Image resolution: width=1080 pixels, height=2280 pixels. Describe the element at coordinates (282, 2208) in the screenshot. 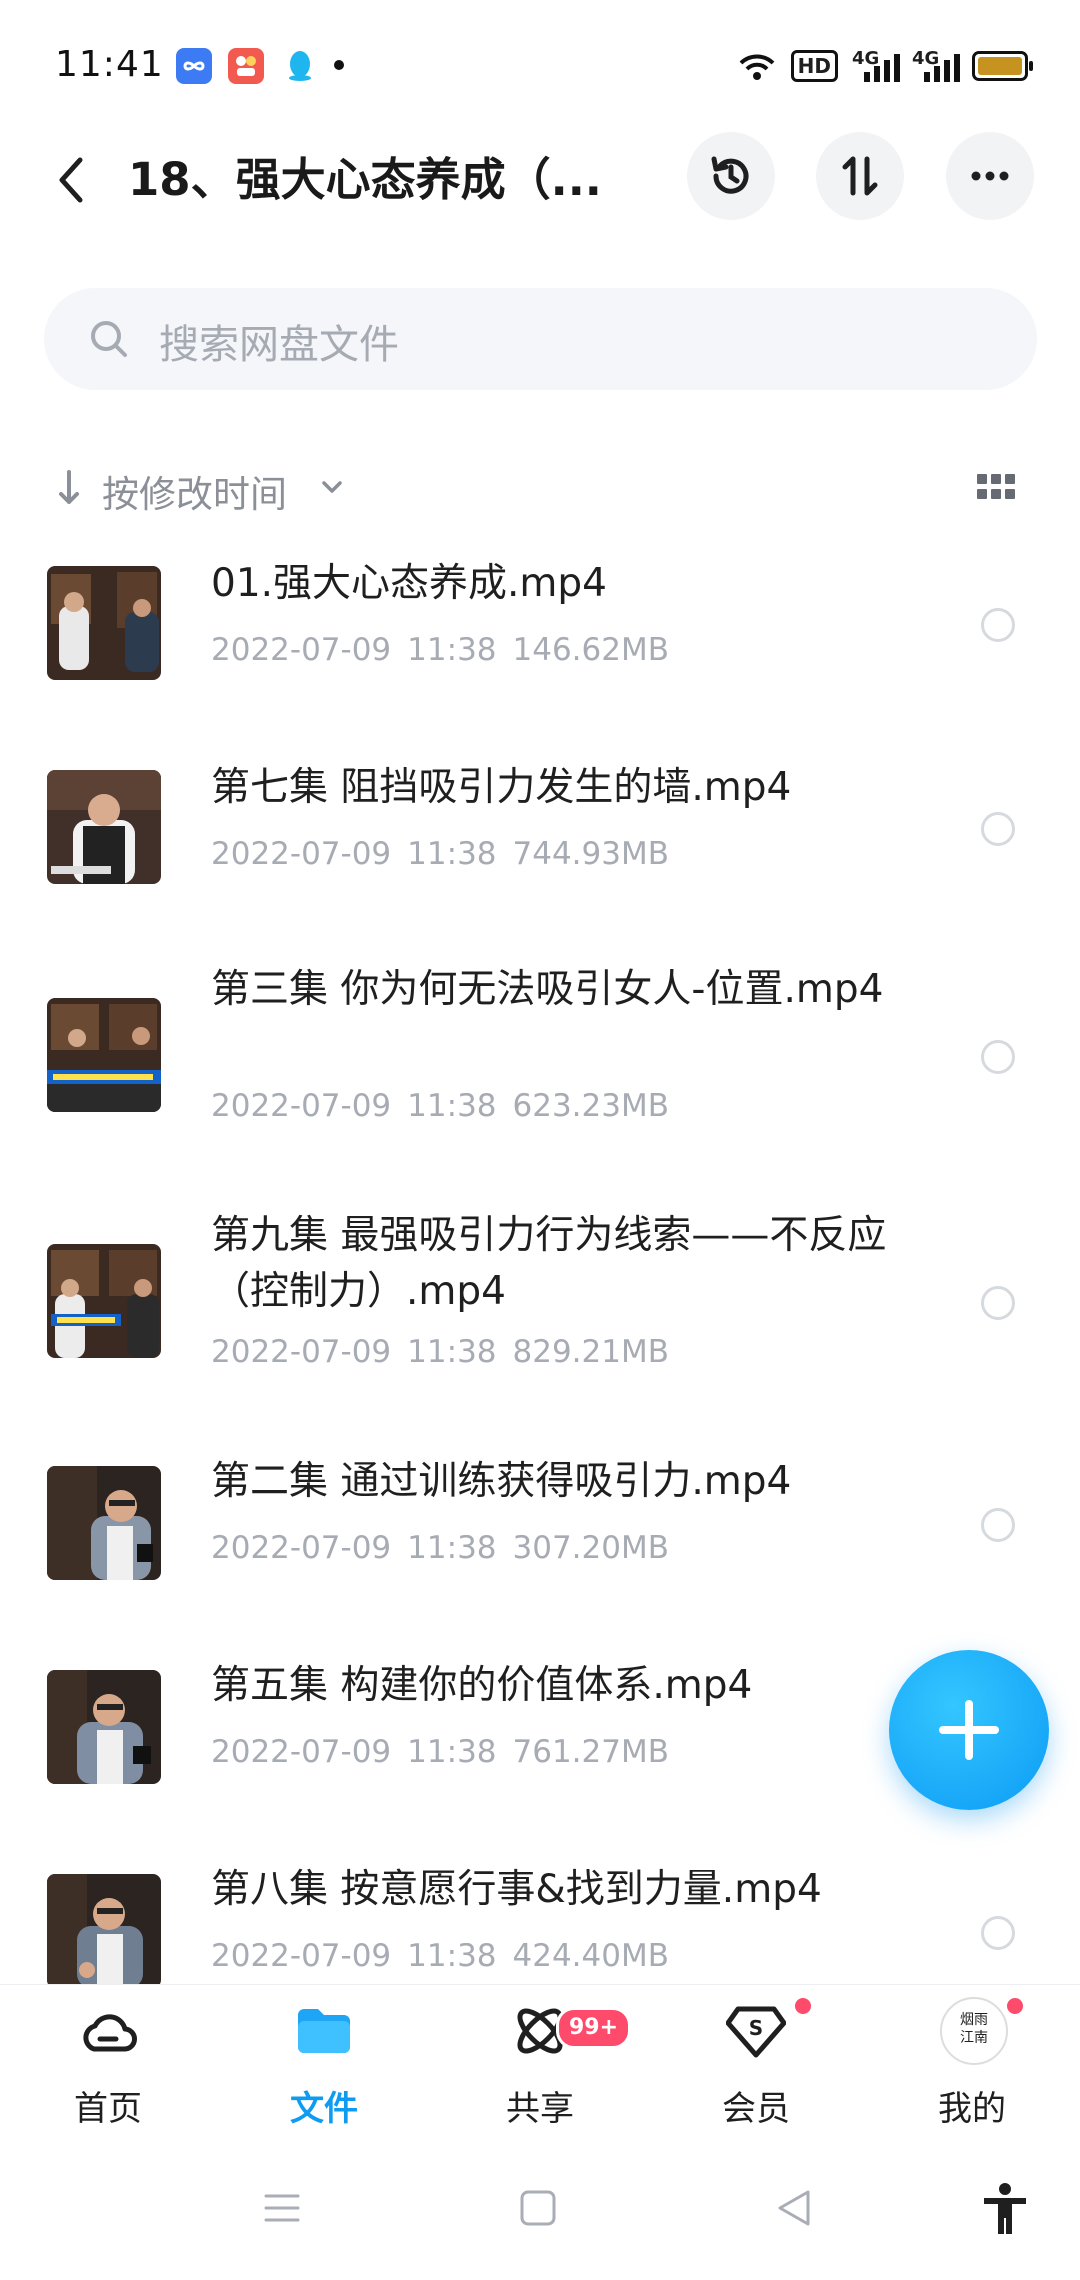

I see `menu-icon` at that location.